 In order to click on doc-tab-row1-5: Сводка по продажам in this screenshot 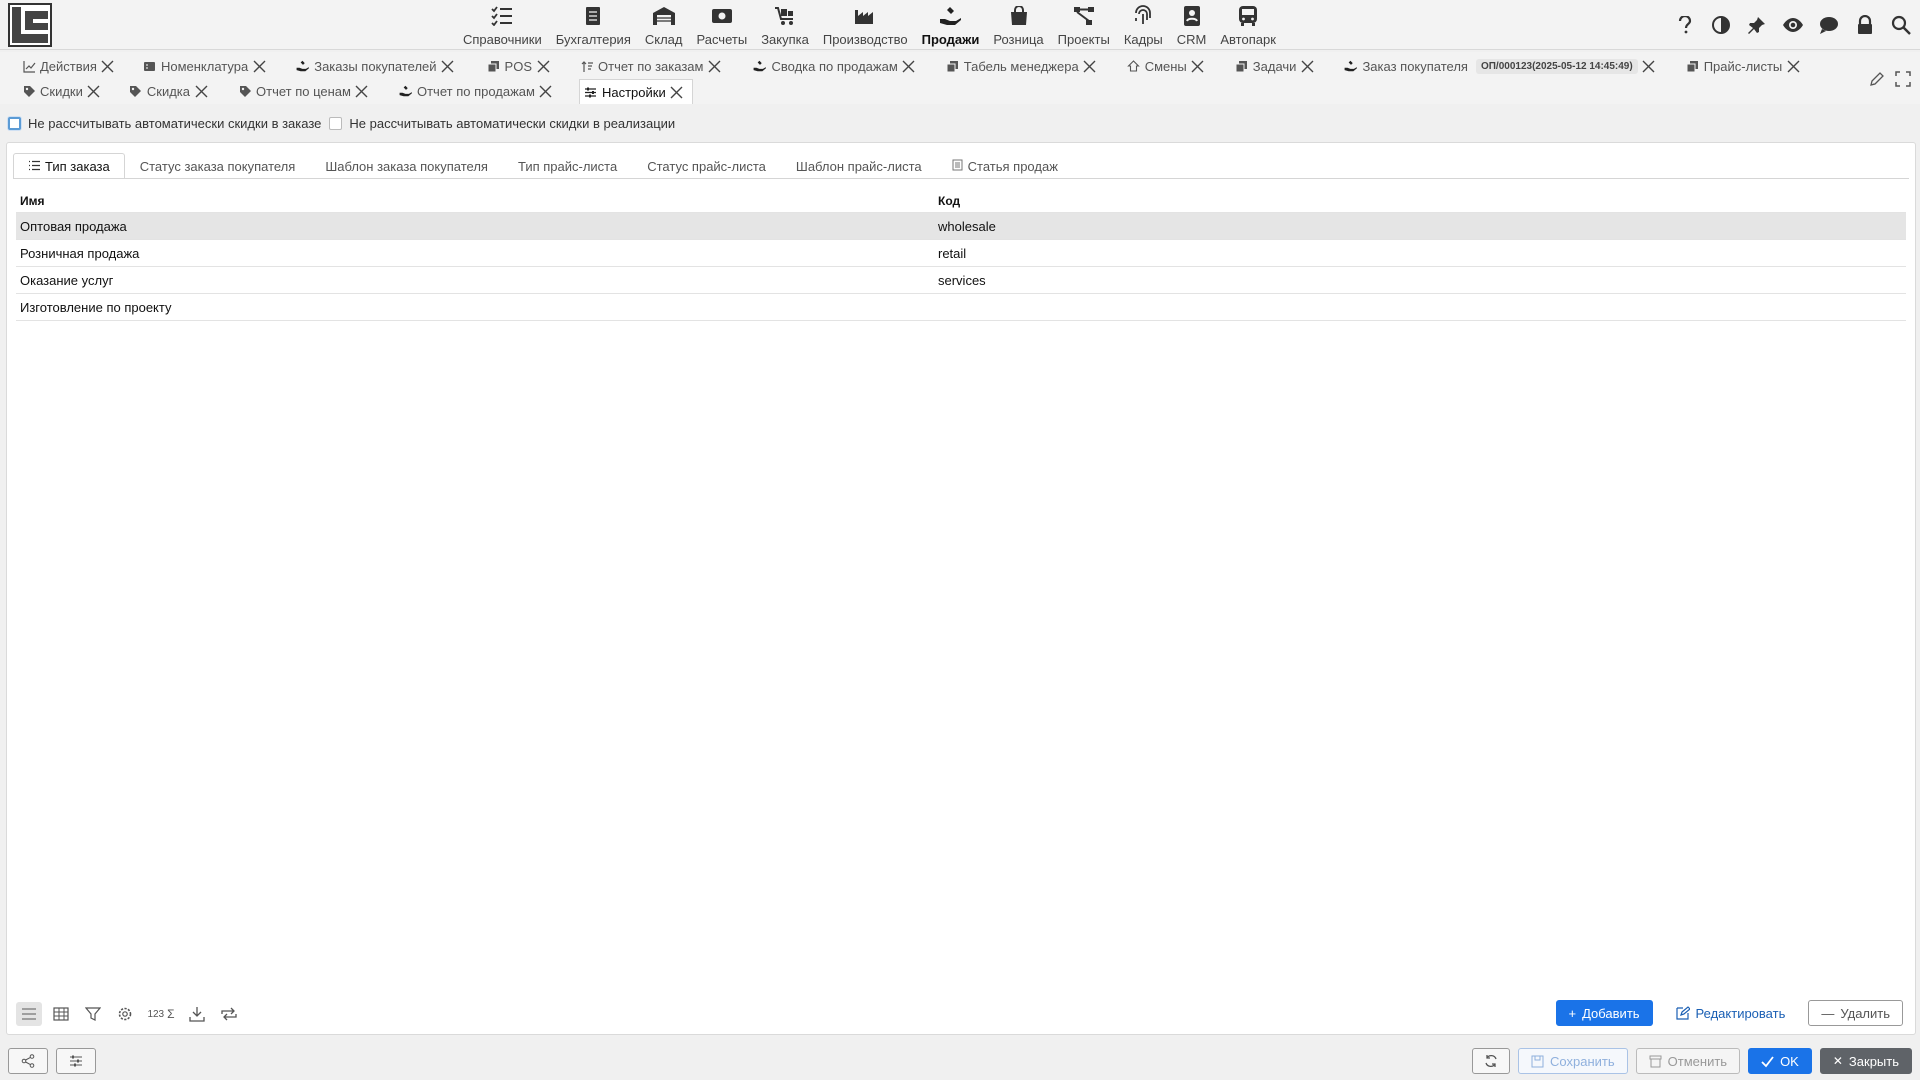, I will do `click(836, 66)`.